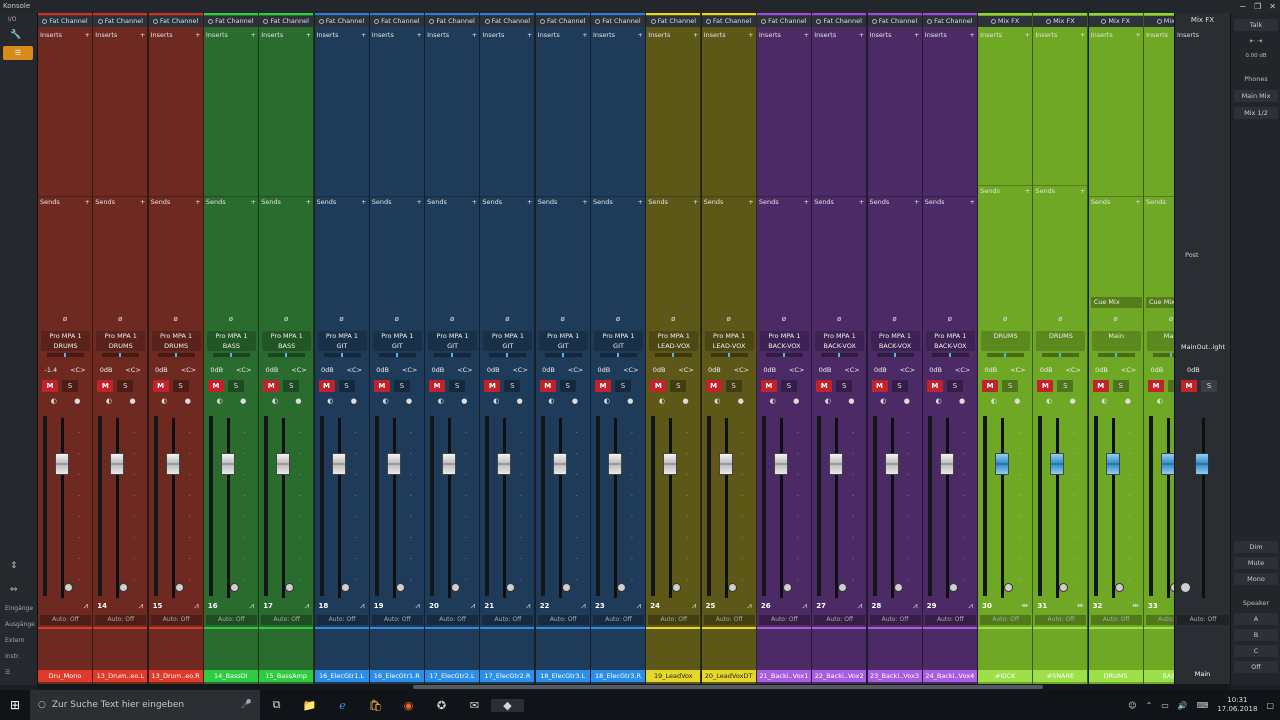  I want to click on dim-button: Dim, so click(1256, 547).